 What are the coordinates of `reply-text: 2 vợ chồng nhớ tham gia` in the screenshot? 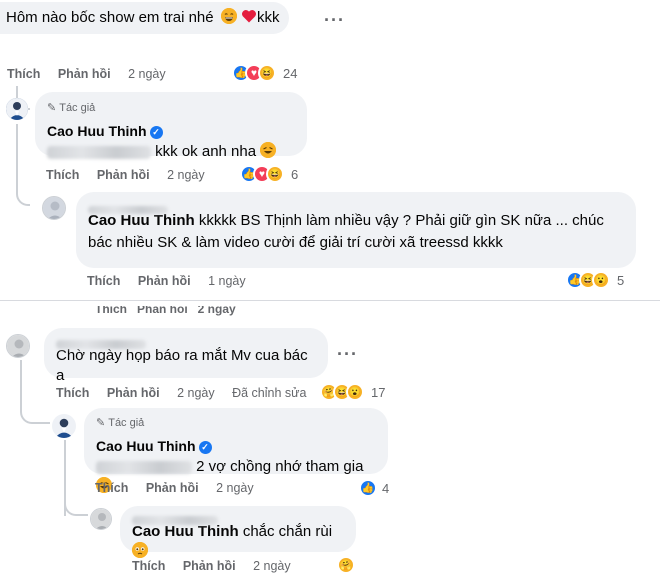 It's located at (280, 466).